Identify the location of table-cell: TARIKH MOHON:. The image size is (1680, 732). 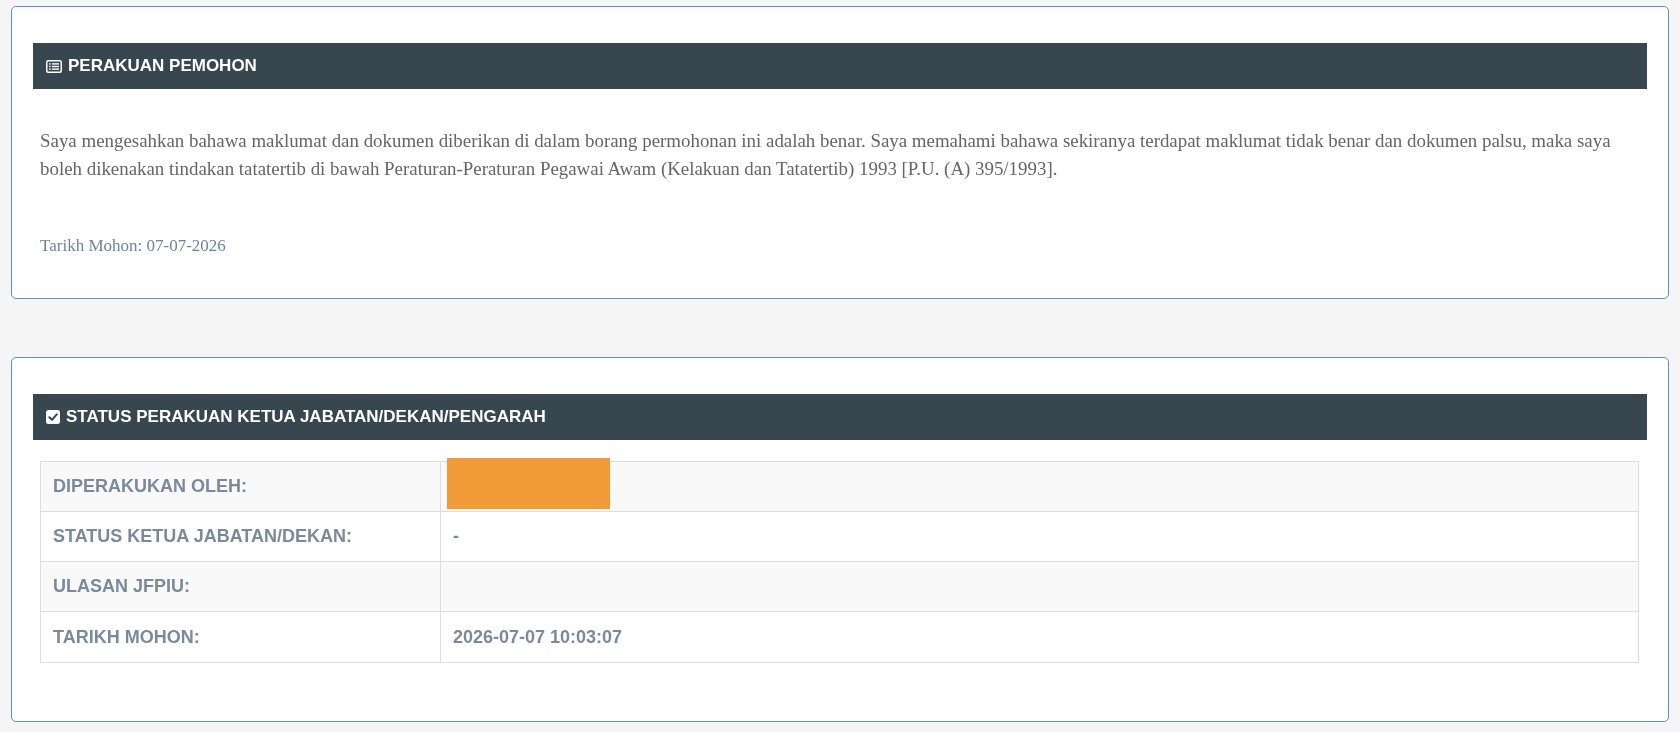
(241, 637).